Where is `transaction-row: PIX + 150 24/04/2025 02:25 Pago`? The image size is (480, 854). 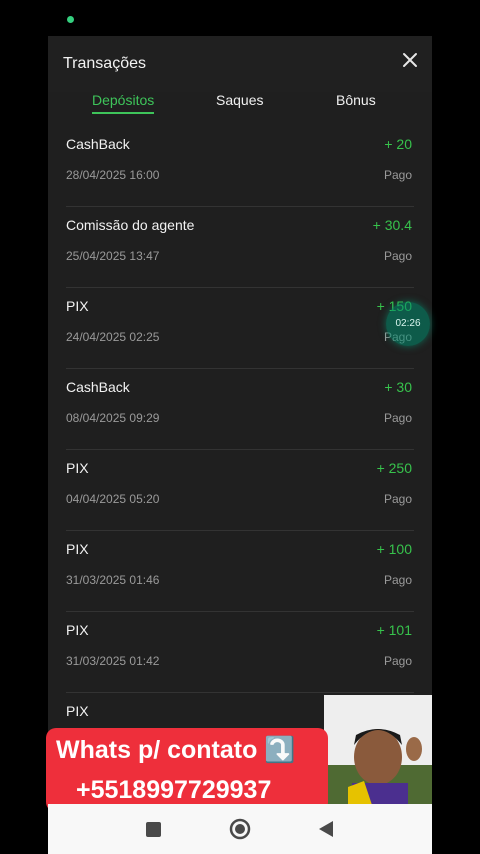
transaction-row: PIX + 150 24/04/2025 02:25 Pago is located at coordinates (240, 328).